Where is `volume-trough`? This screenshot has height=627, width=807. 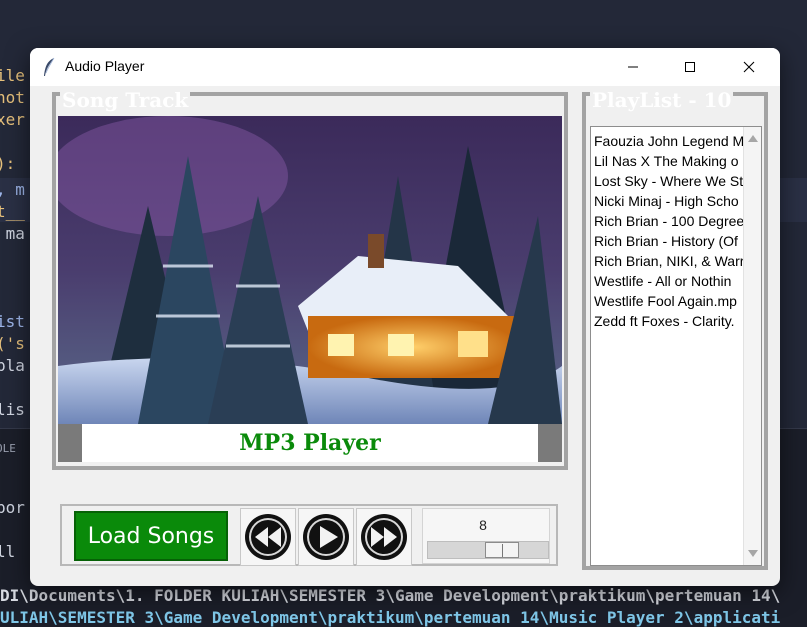 volume-trough is located at coordinates (488, 550).